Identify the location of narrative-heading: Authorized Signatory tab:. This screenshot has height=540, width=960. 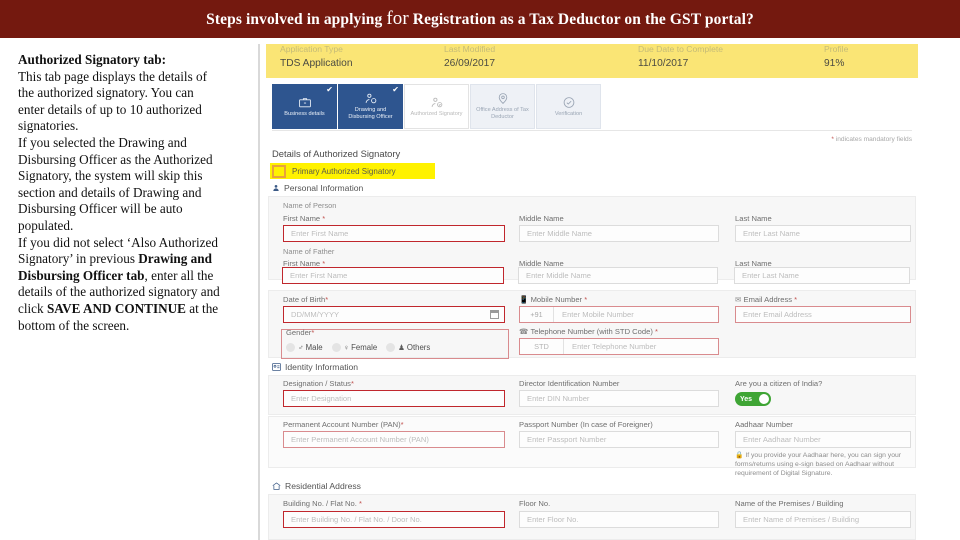
(120, 60).